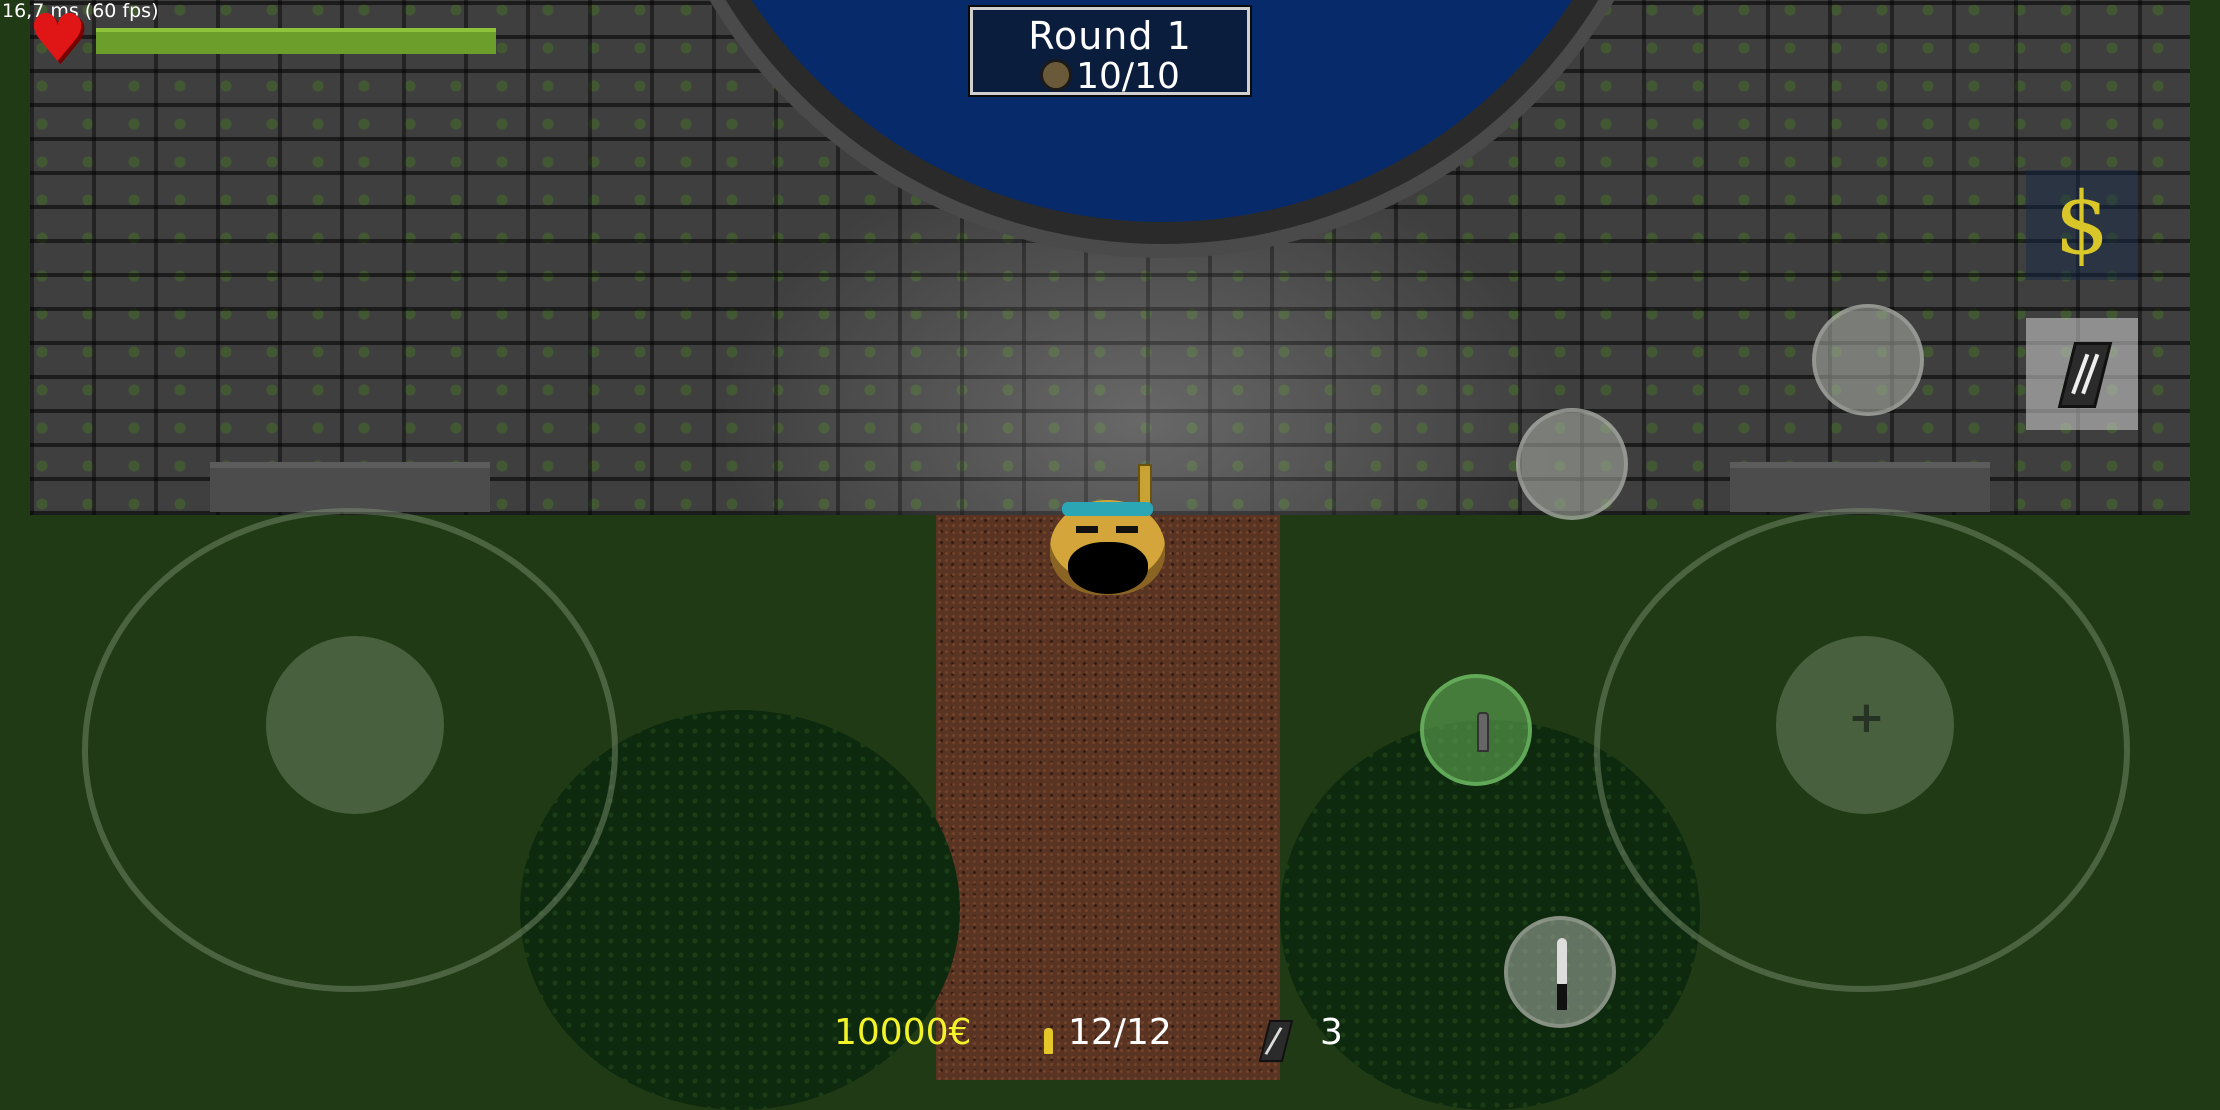 The height and width of the screenshot is (1110, 2220). I want to click on enemy-counter: 10/10, so click(1110, 76).